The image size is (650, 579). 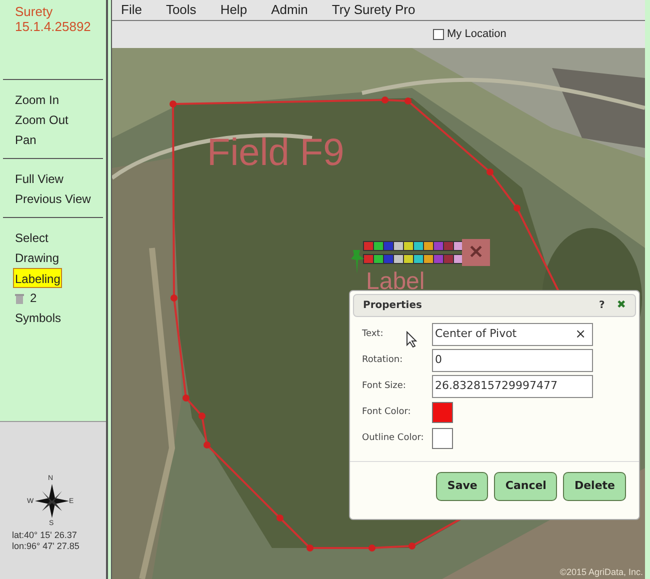 What do you see at coordinates (275, 153) in the screenshot?
I see `field-label: Field F9` at bounding box center [275, 153].